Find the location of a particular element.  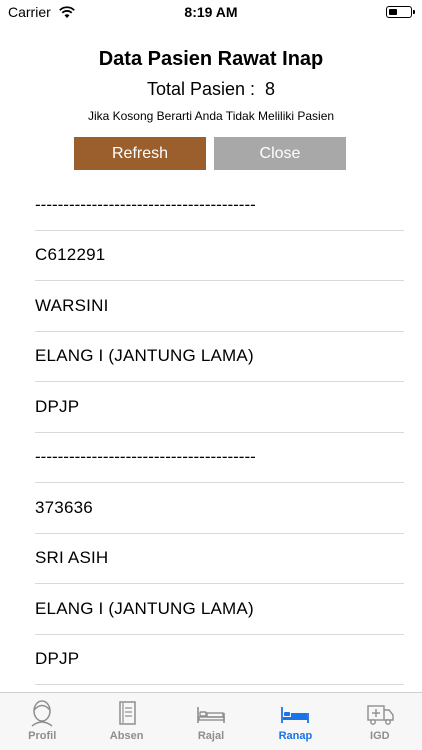

tab-label: Profil is located at coordinates (42, 736).